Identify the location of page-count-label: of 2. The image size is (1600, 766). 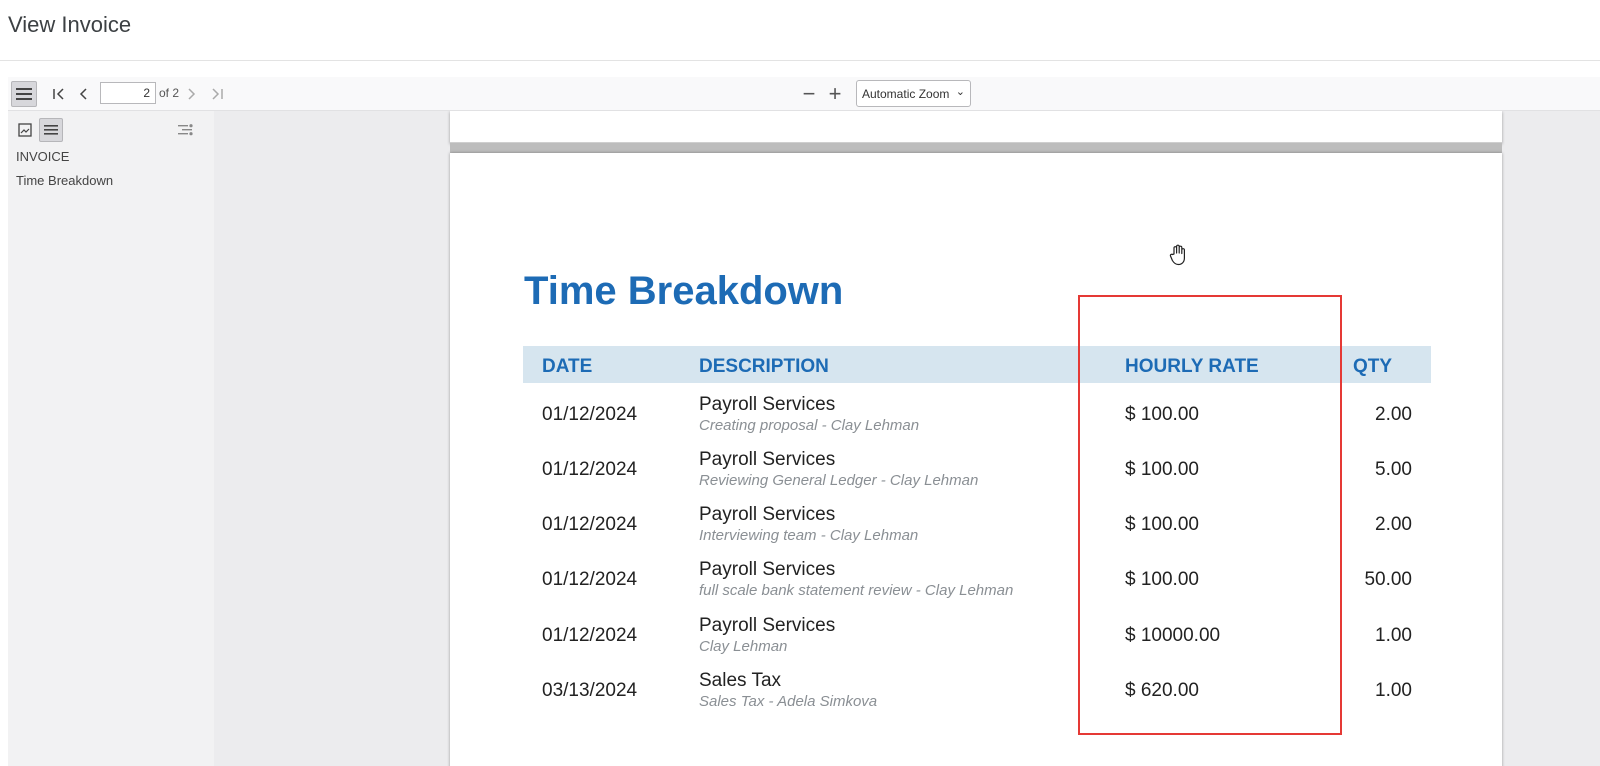
(169, 93).